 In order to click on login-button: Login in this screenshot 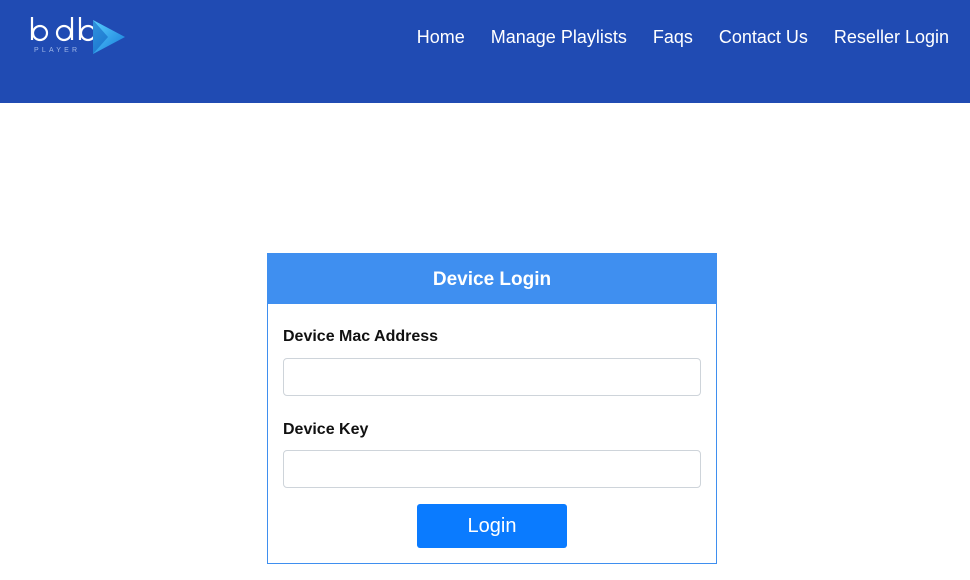, I will do `click(492, 526)`.